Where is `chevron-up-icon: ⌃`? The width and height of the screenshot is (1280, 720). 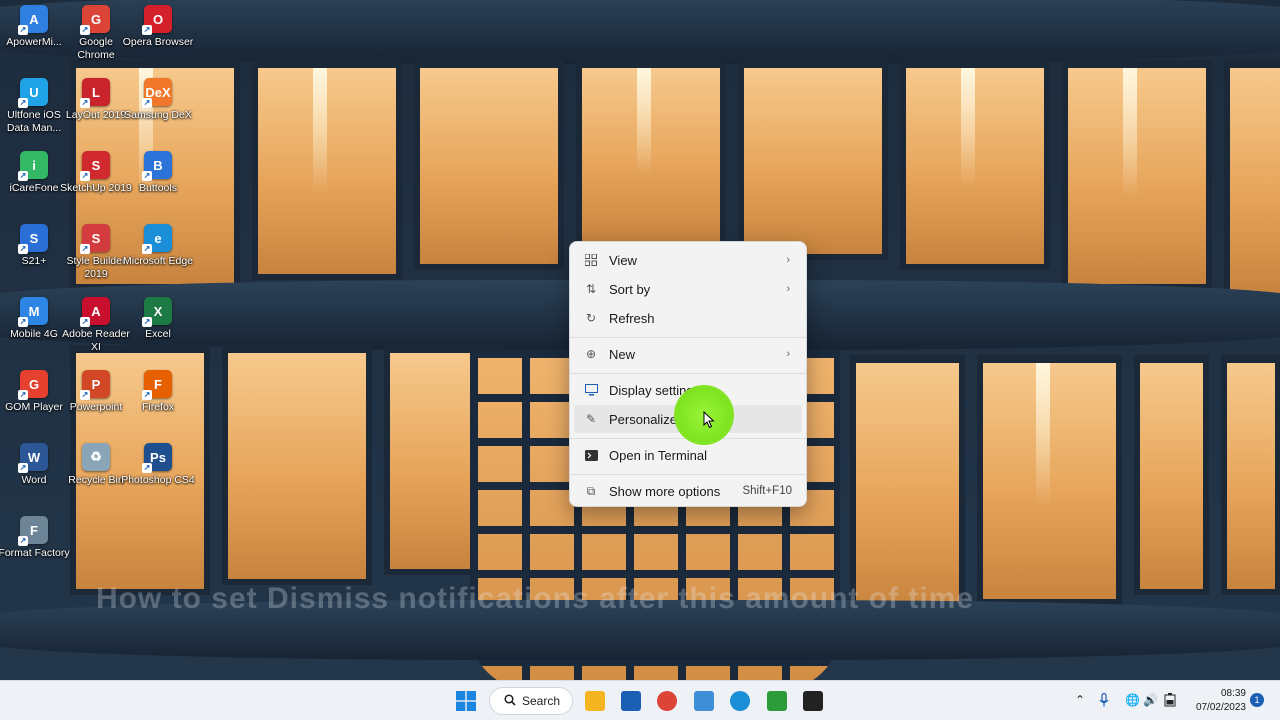 chevron-up-icon: ⌃ is located at coordinates (1080, 700).